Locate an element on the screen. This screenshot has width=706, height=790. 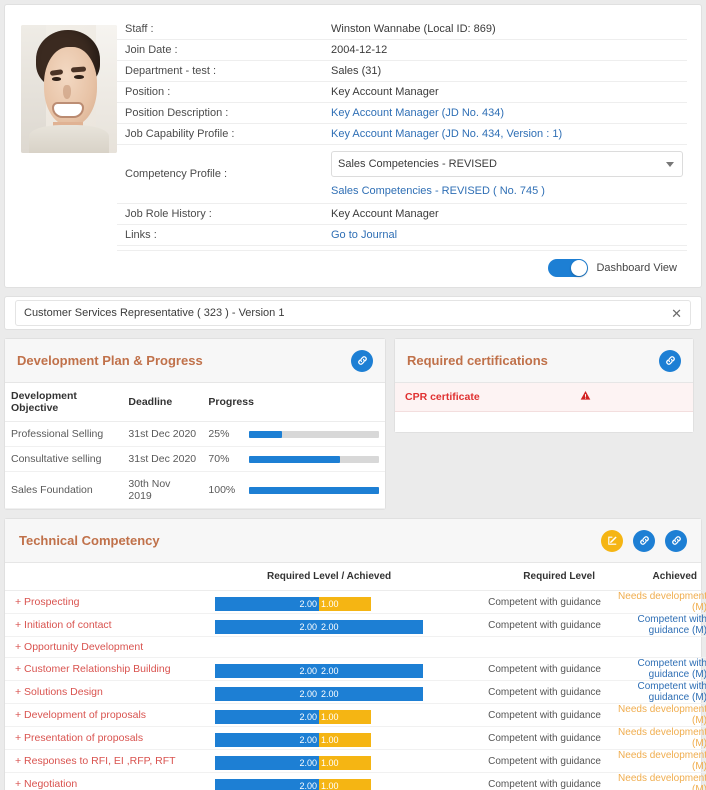
competency-bars is located at coordinates (335, 647).